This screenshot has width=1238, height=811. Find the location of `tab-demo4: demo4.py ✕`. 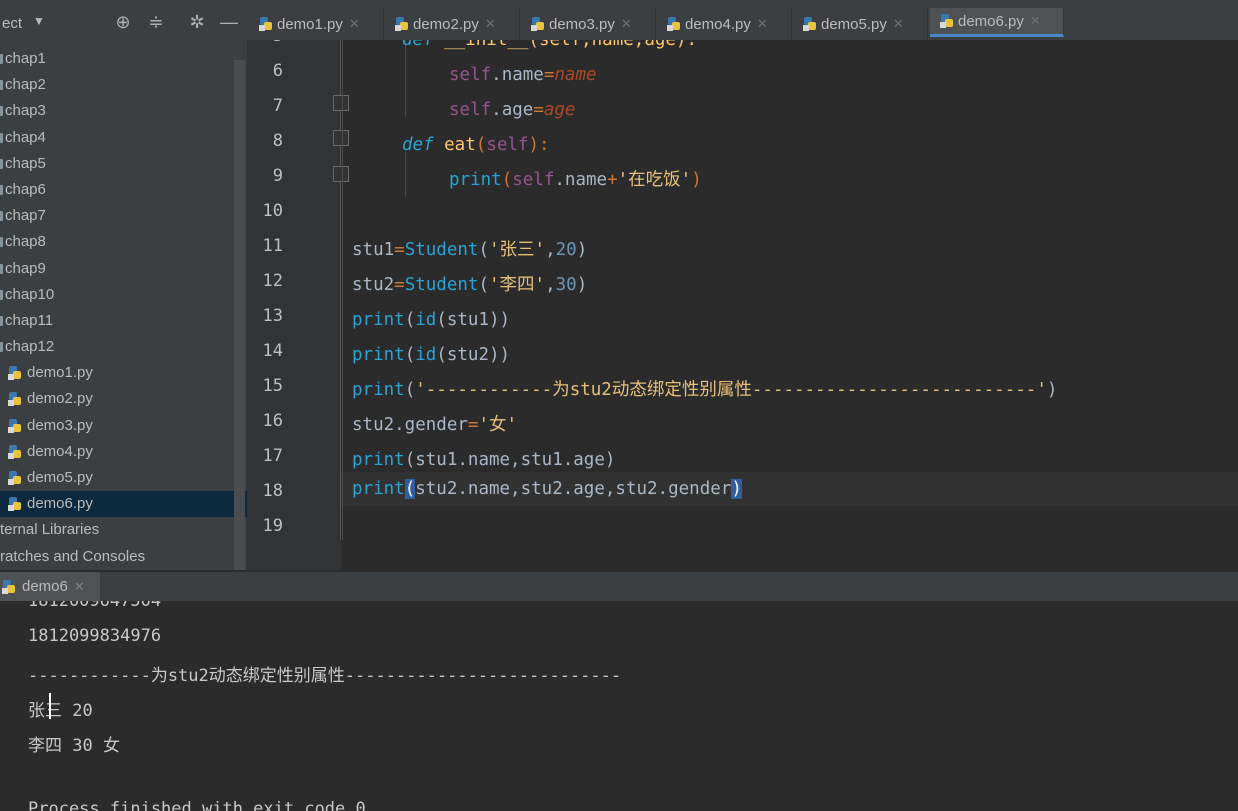

tab-demo4: demo4.py ✕ is located at coordinates (729, 24).